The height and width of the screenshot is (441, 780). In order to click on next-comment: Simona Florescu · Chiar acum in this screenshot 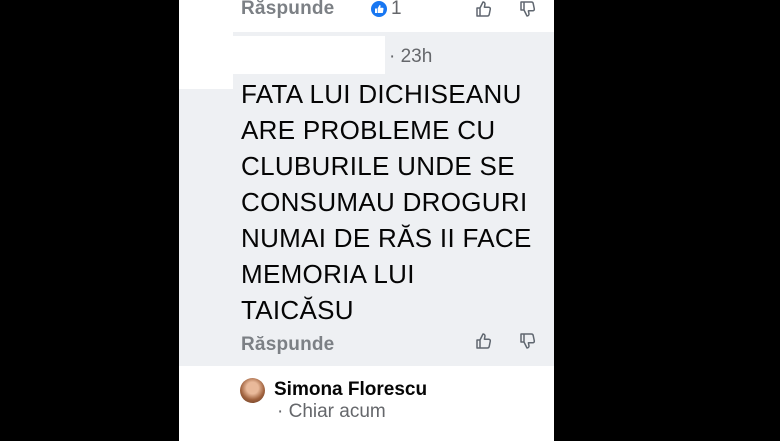, I will do `click(366, 403)`.